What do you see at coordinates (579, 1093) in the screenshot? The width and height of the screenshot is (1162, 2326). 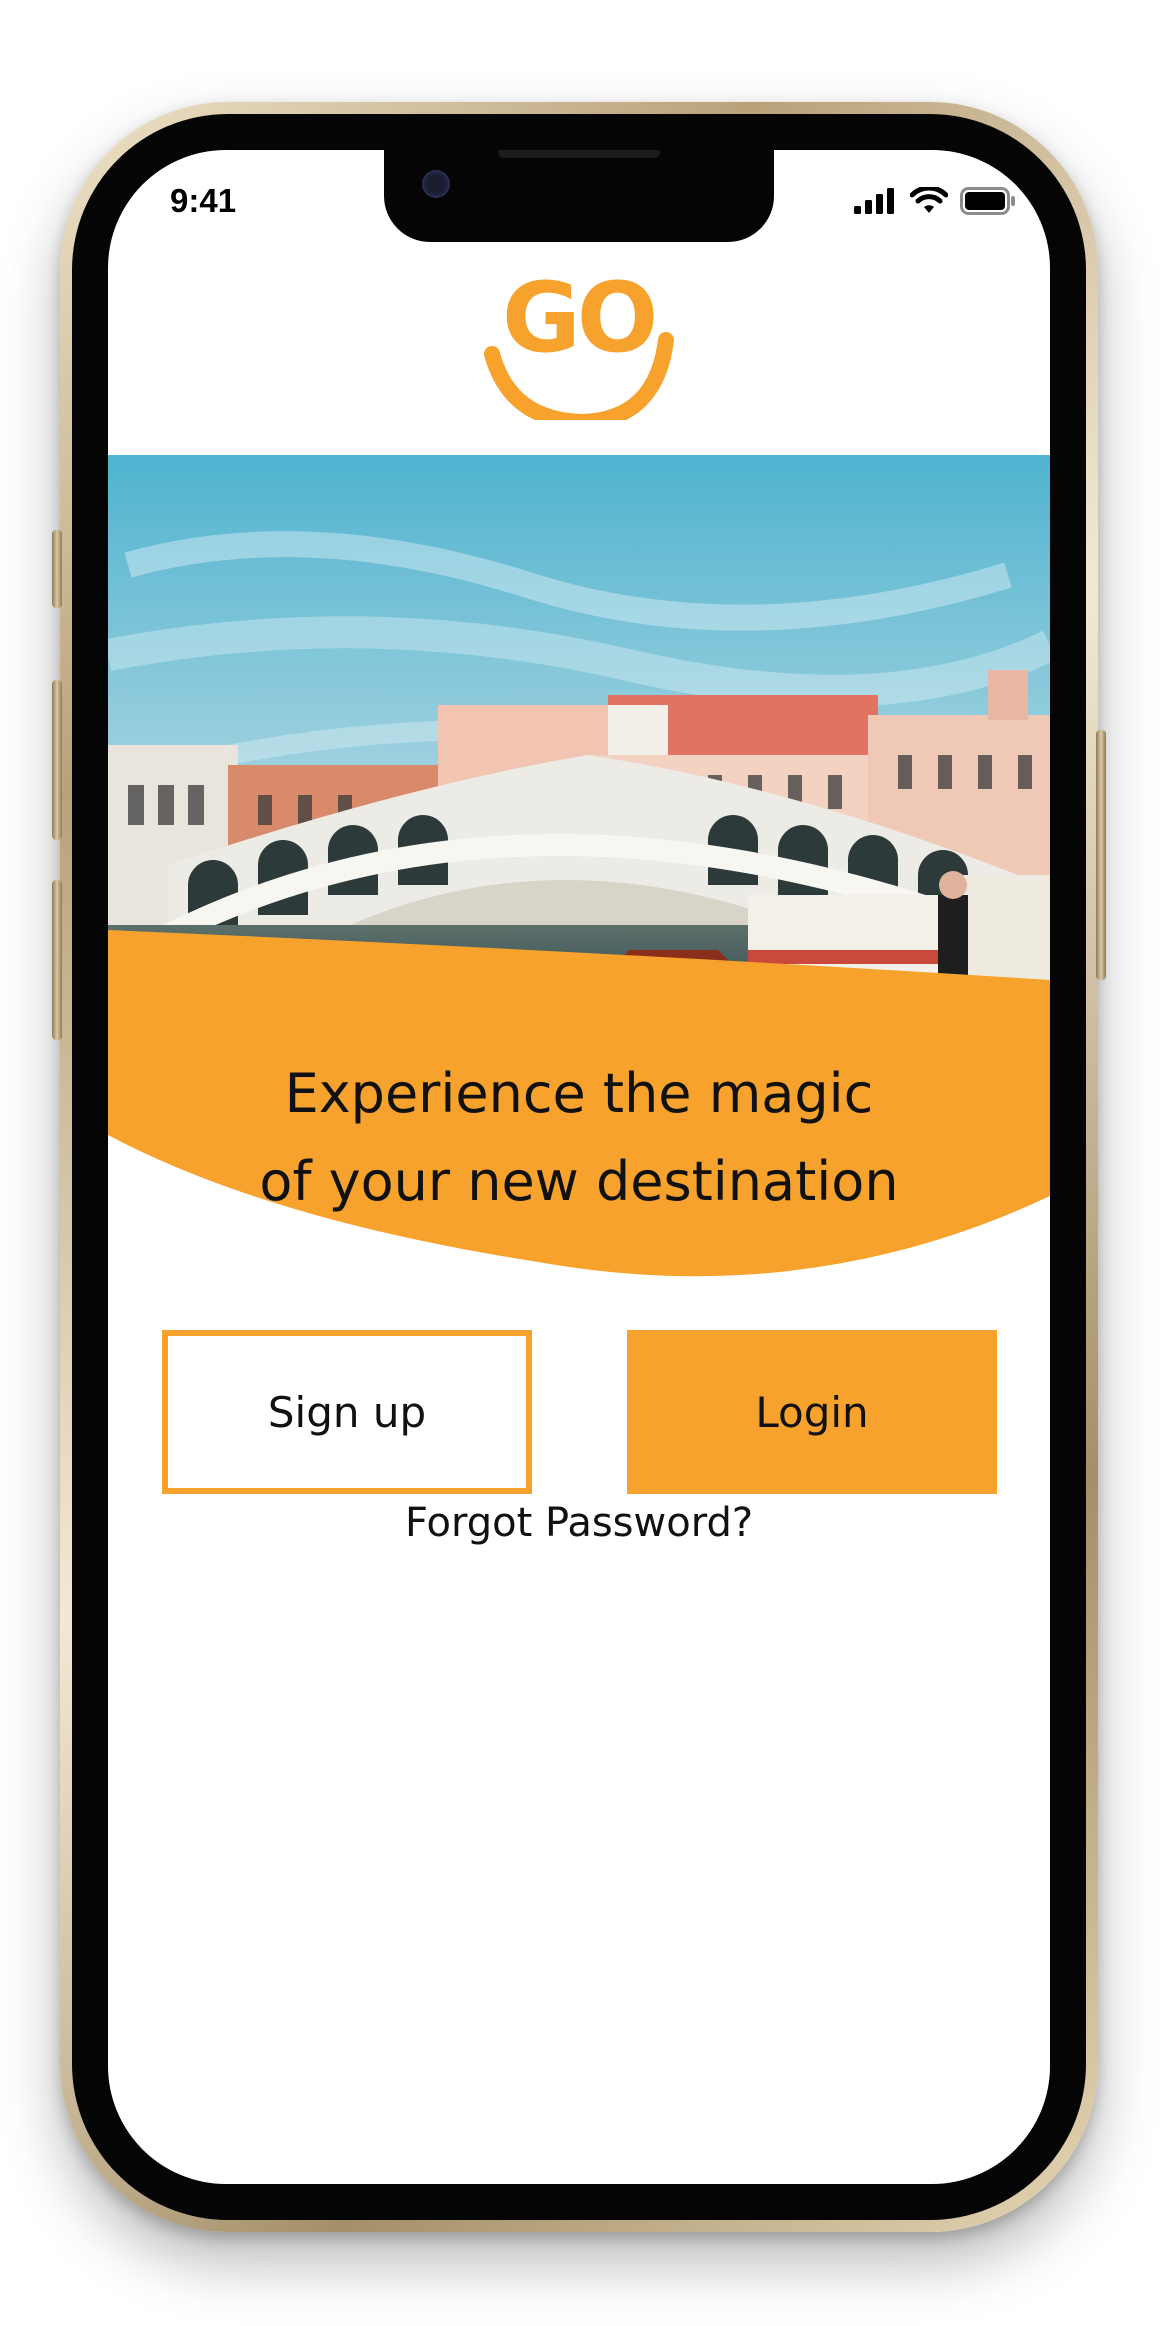 I see `tagline-line-1: Experience the magic` at bounding box center [579, 1093].